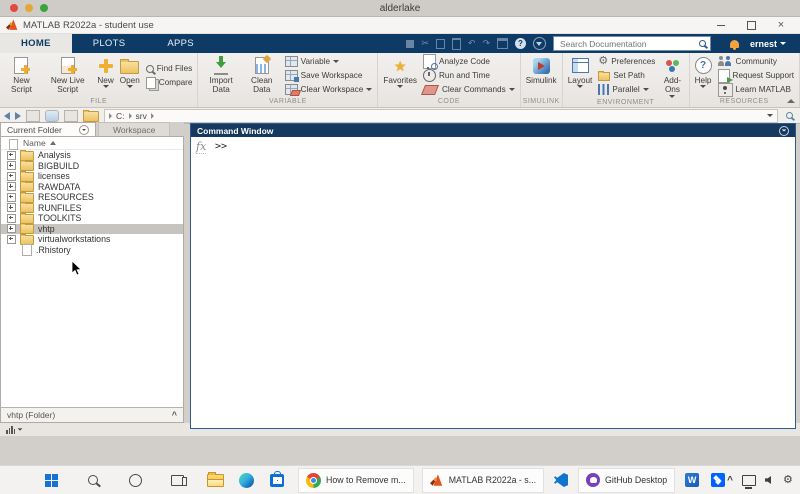  I want to click on cut-icon: ✂, so click(425, 43).